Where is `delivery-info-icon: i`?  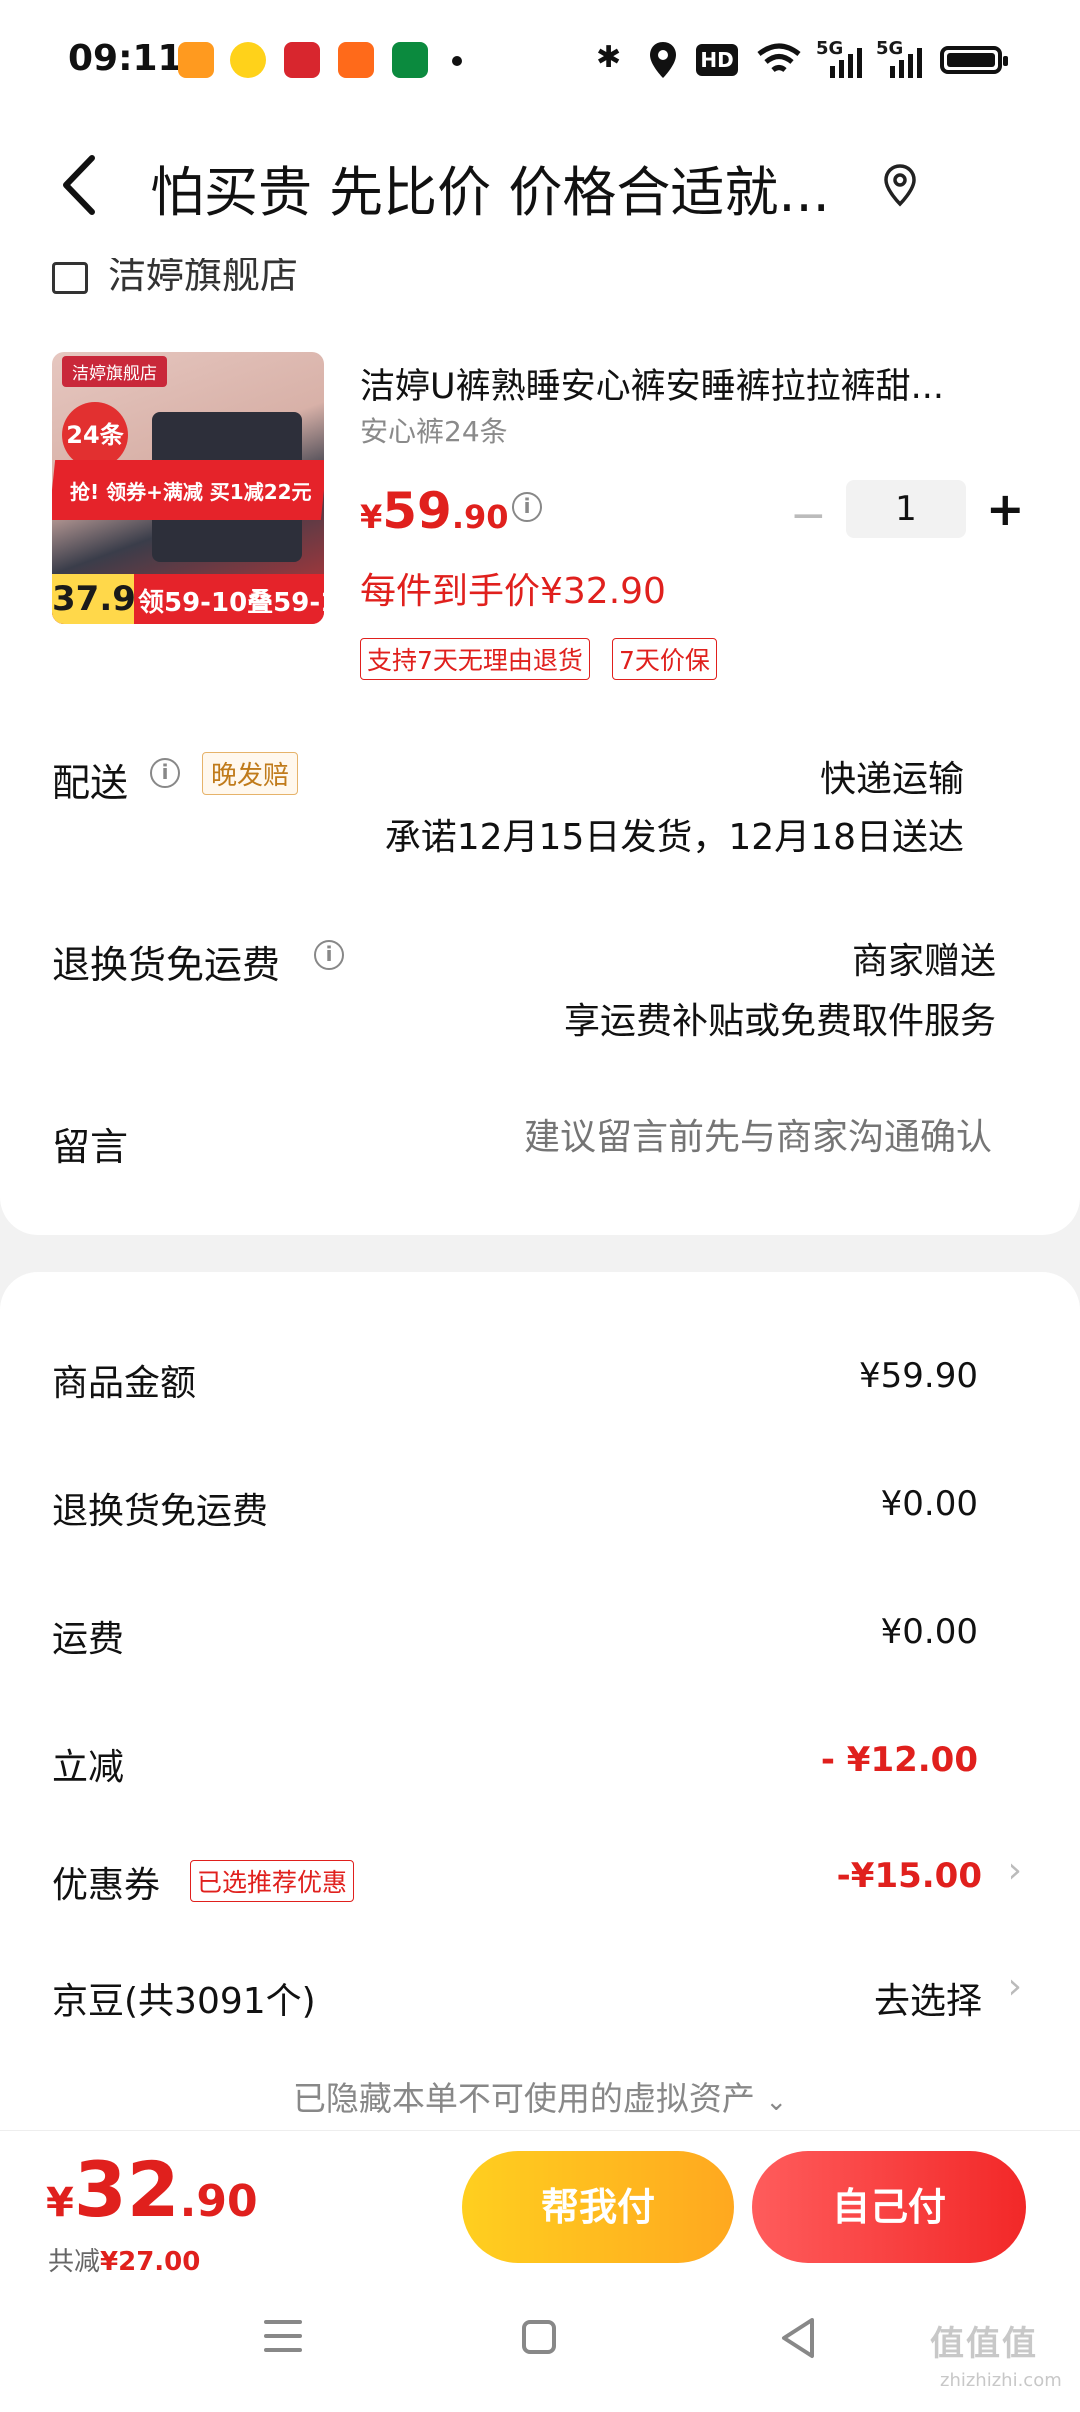 delivery-info-icon: i is located at coordinates (165, 773).